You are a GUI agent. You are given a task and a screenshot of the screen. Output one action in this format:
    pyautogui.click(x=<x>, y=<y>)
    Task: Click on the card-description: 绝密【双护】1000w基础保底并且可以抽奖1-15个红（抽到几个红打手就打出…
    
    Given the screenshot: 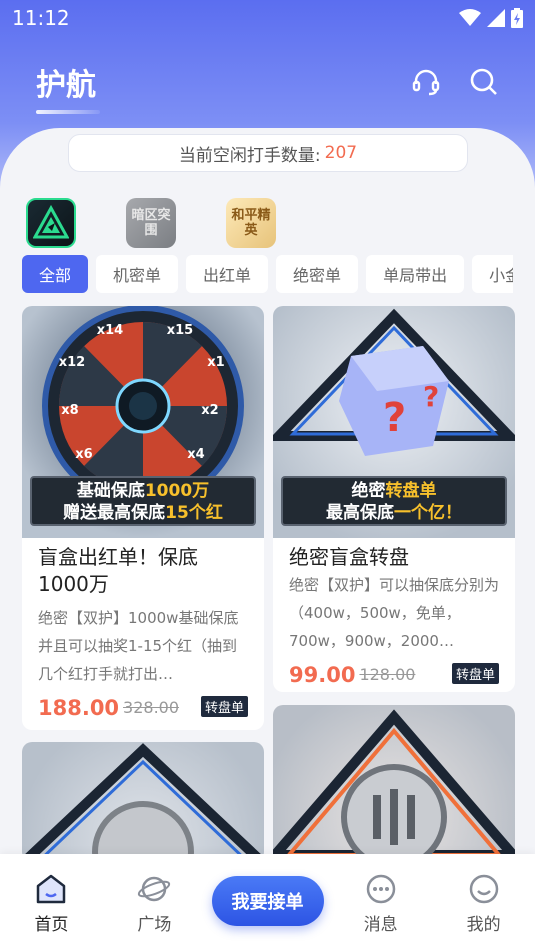 What is the action you would take?
    pyautogui.click(x=138, y=646)
    